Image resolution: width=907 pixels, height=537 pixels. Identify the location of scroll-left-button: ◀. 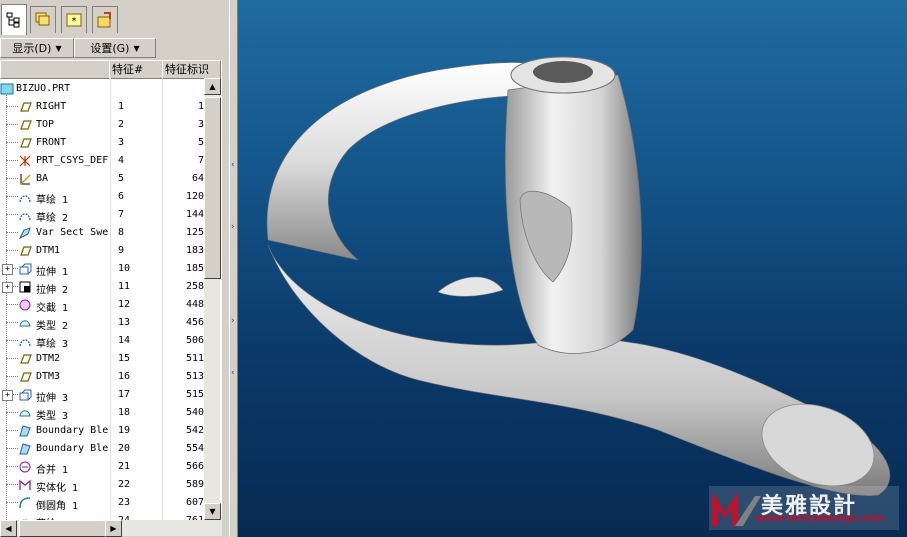
(8, 528).